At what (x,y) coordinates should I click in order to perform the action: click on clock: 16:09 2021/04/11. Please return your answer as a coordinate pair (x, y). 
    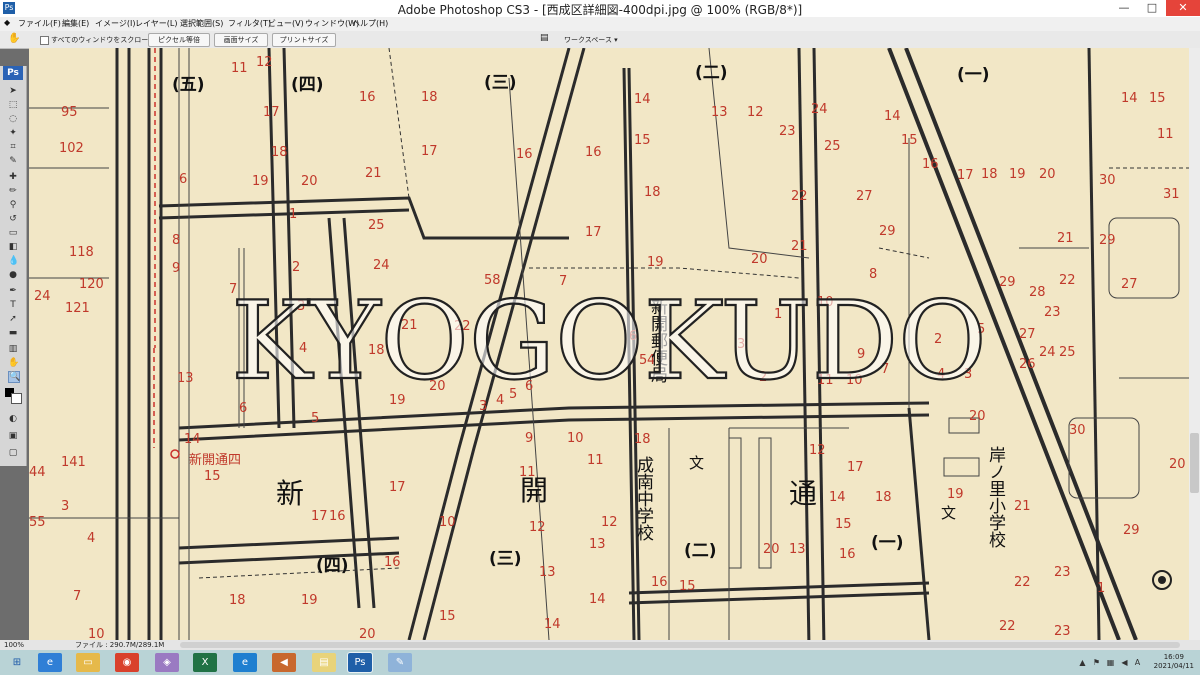
    Looking at the image, I should click on (1174, 662).